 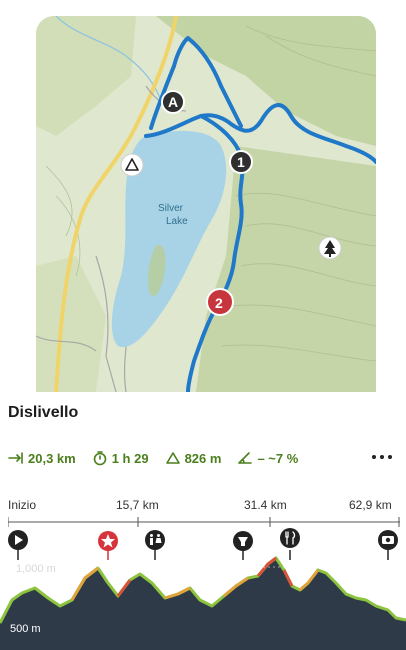 I want to click on waypoint-1: 1, so click(x=241, y=162).